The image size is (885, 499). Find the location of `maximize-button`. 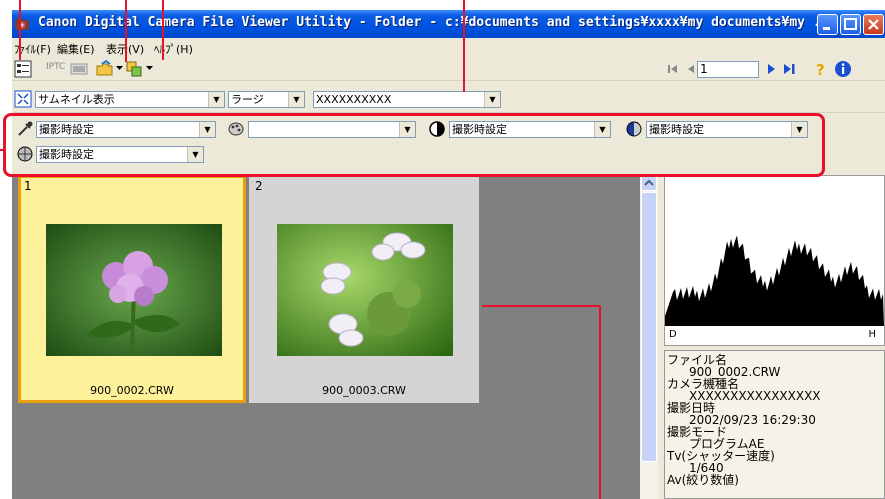

maximize-button is located at coordinates (850, 24).